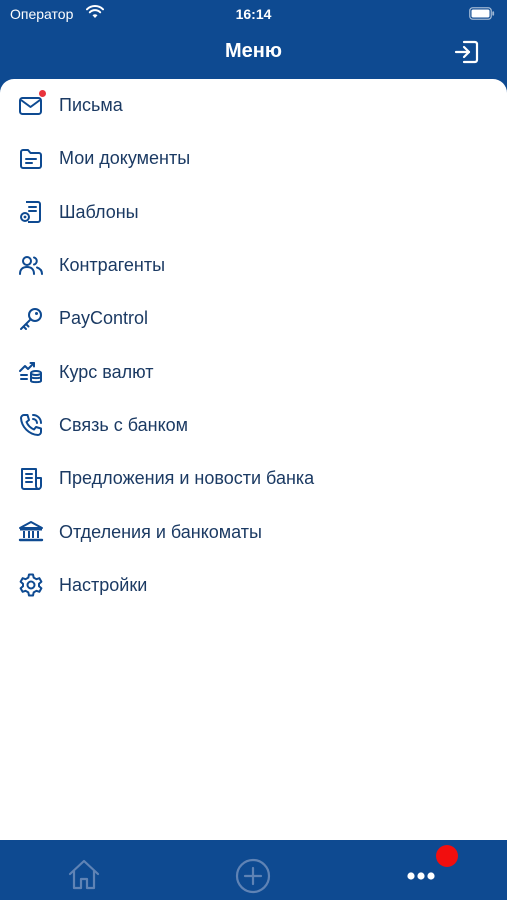  What do you see at coordinates (253, 158) in the screenshot?
I see `menu-item-documents: Мои документы` at bounding box center [253, 158].